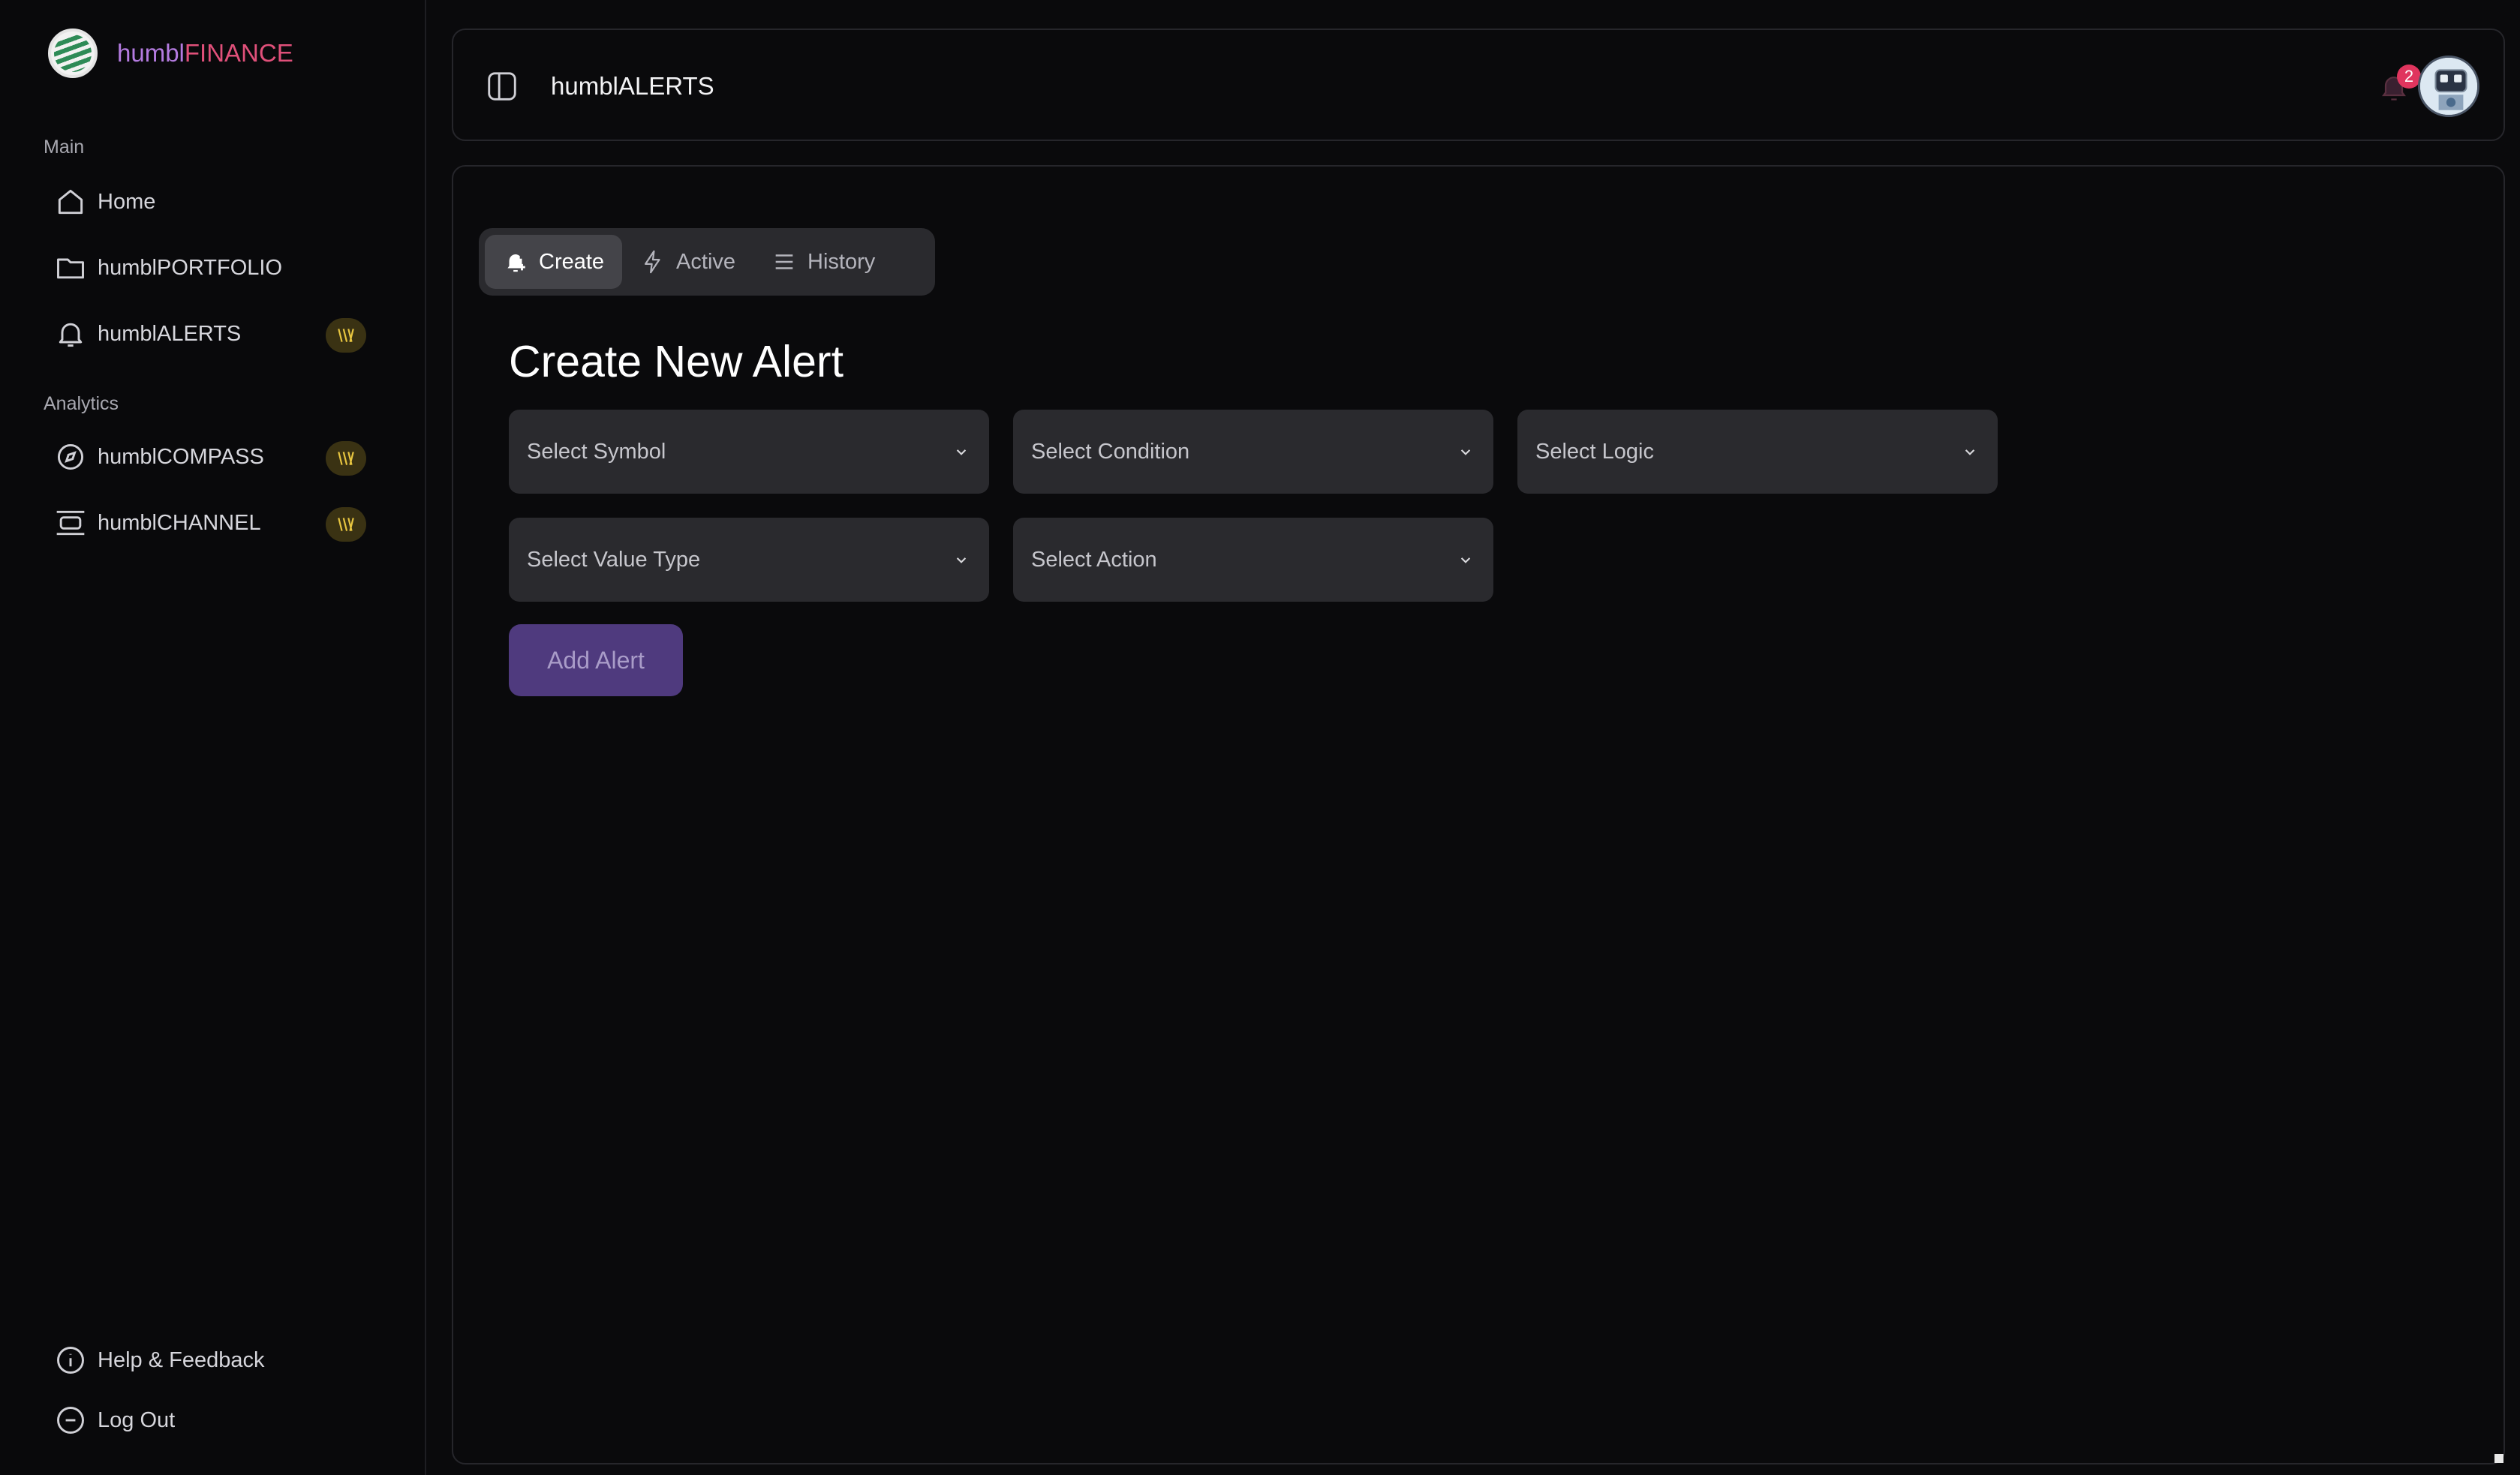 The width and height of the screenshot is (2520, 1475). Describe the element at coordinates (596, 660) in the screenshot. I see `add-alert-button: Add Alert` at that location.